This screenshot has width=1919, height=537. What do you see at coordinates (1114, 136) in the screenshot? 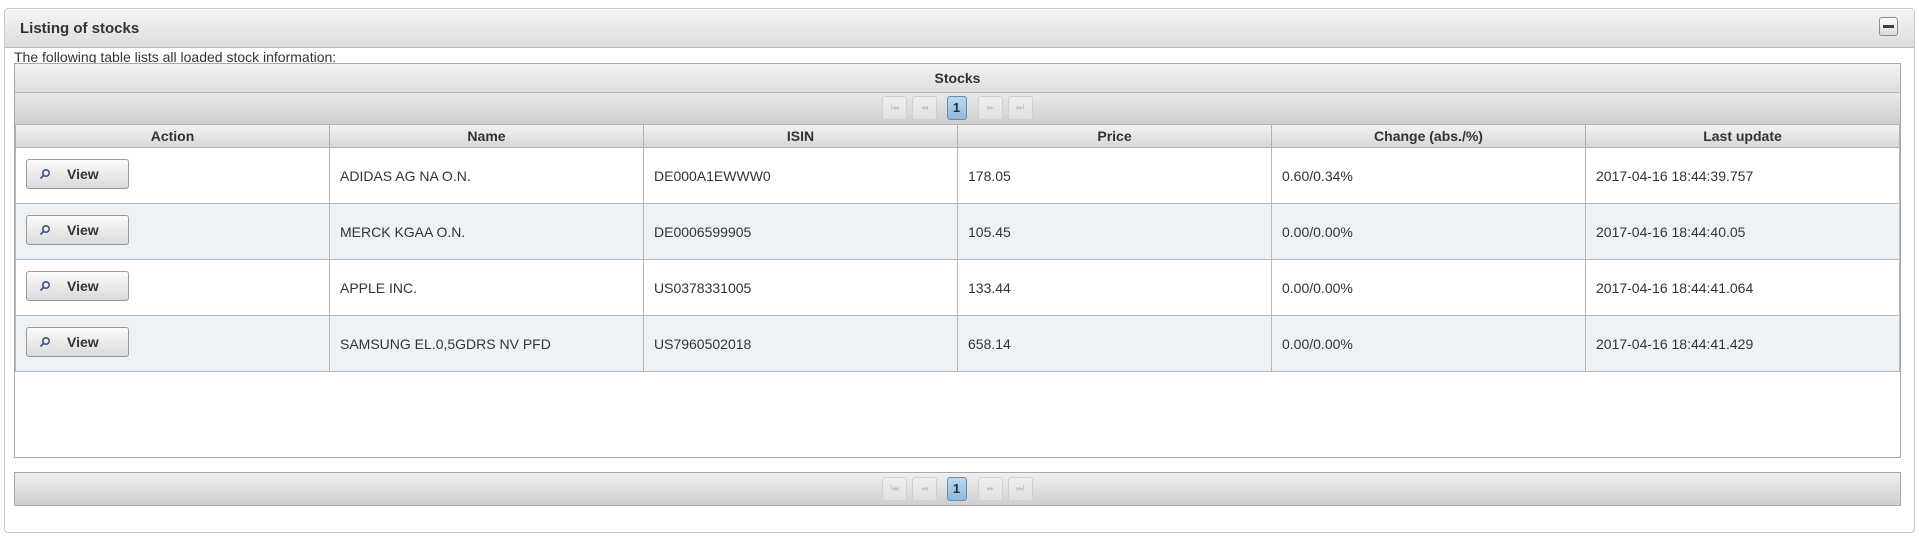
I see `column-header-price: Price` at bounding box center [1114, 136].